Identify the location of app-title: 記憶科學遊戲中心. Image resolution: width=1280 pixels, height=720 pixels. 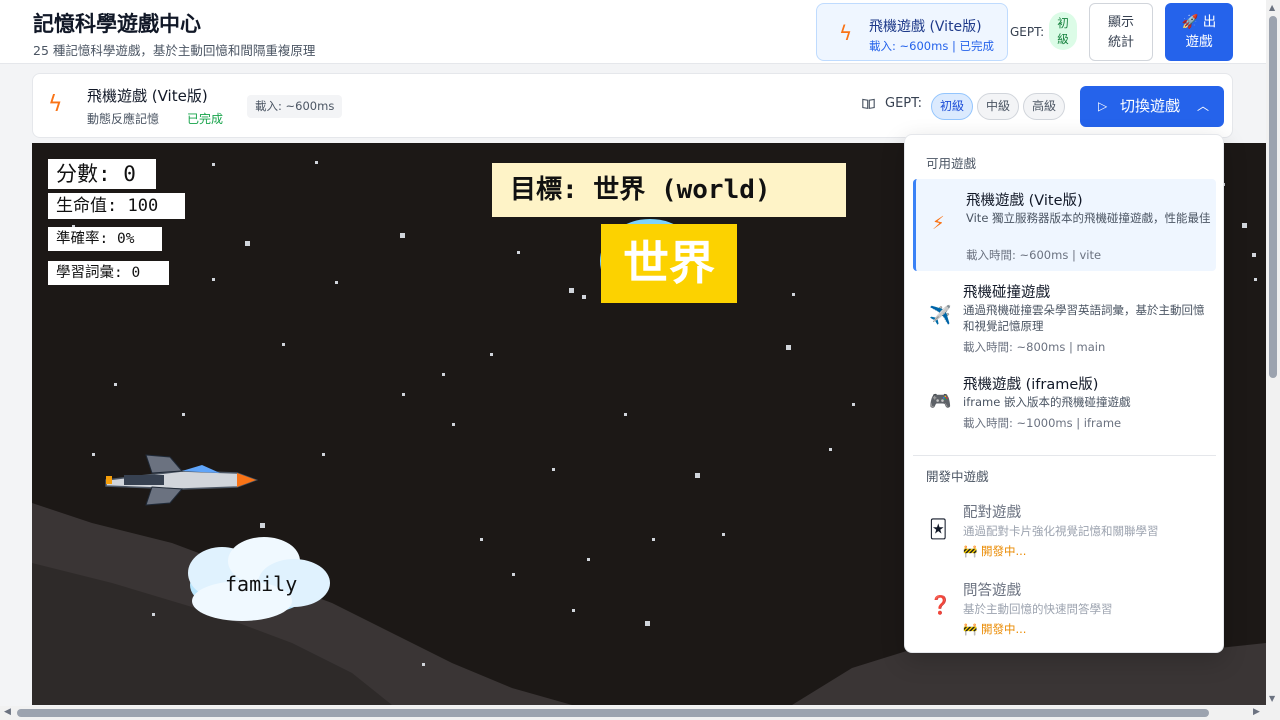
(117, 24).